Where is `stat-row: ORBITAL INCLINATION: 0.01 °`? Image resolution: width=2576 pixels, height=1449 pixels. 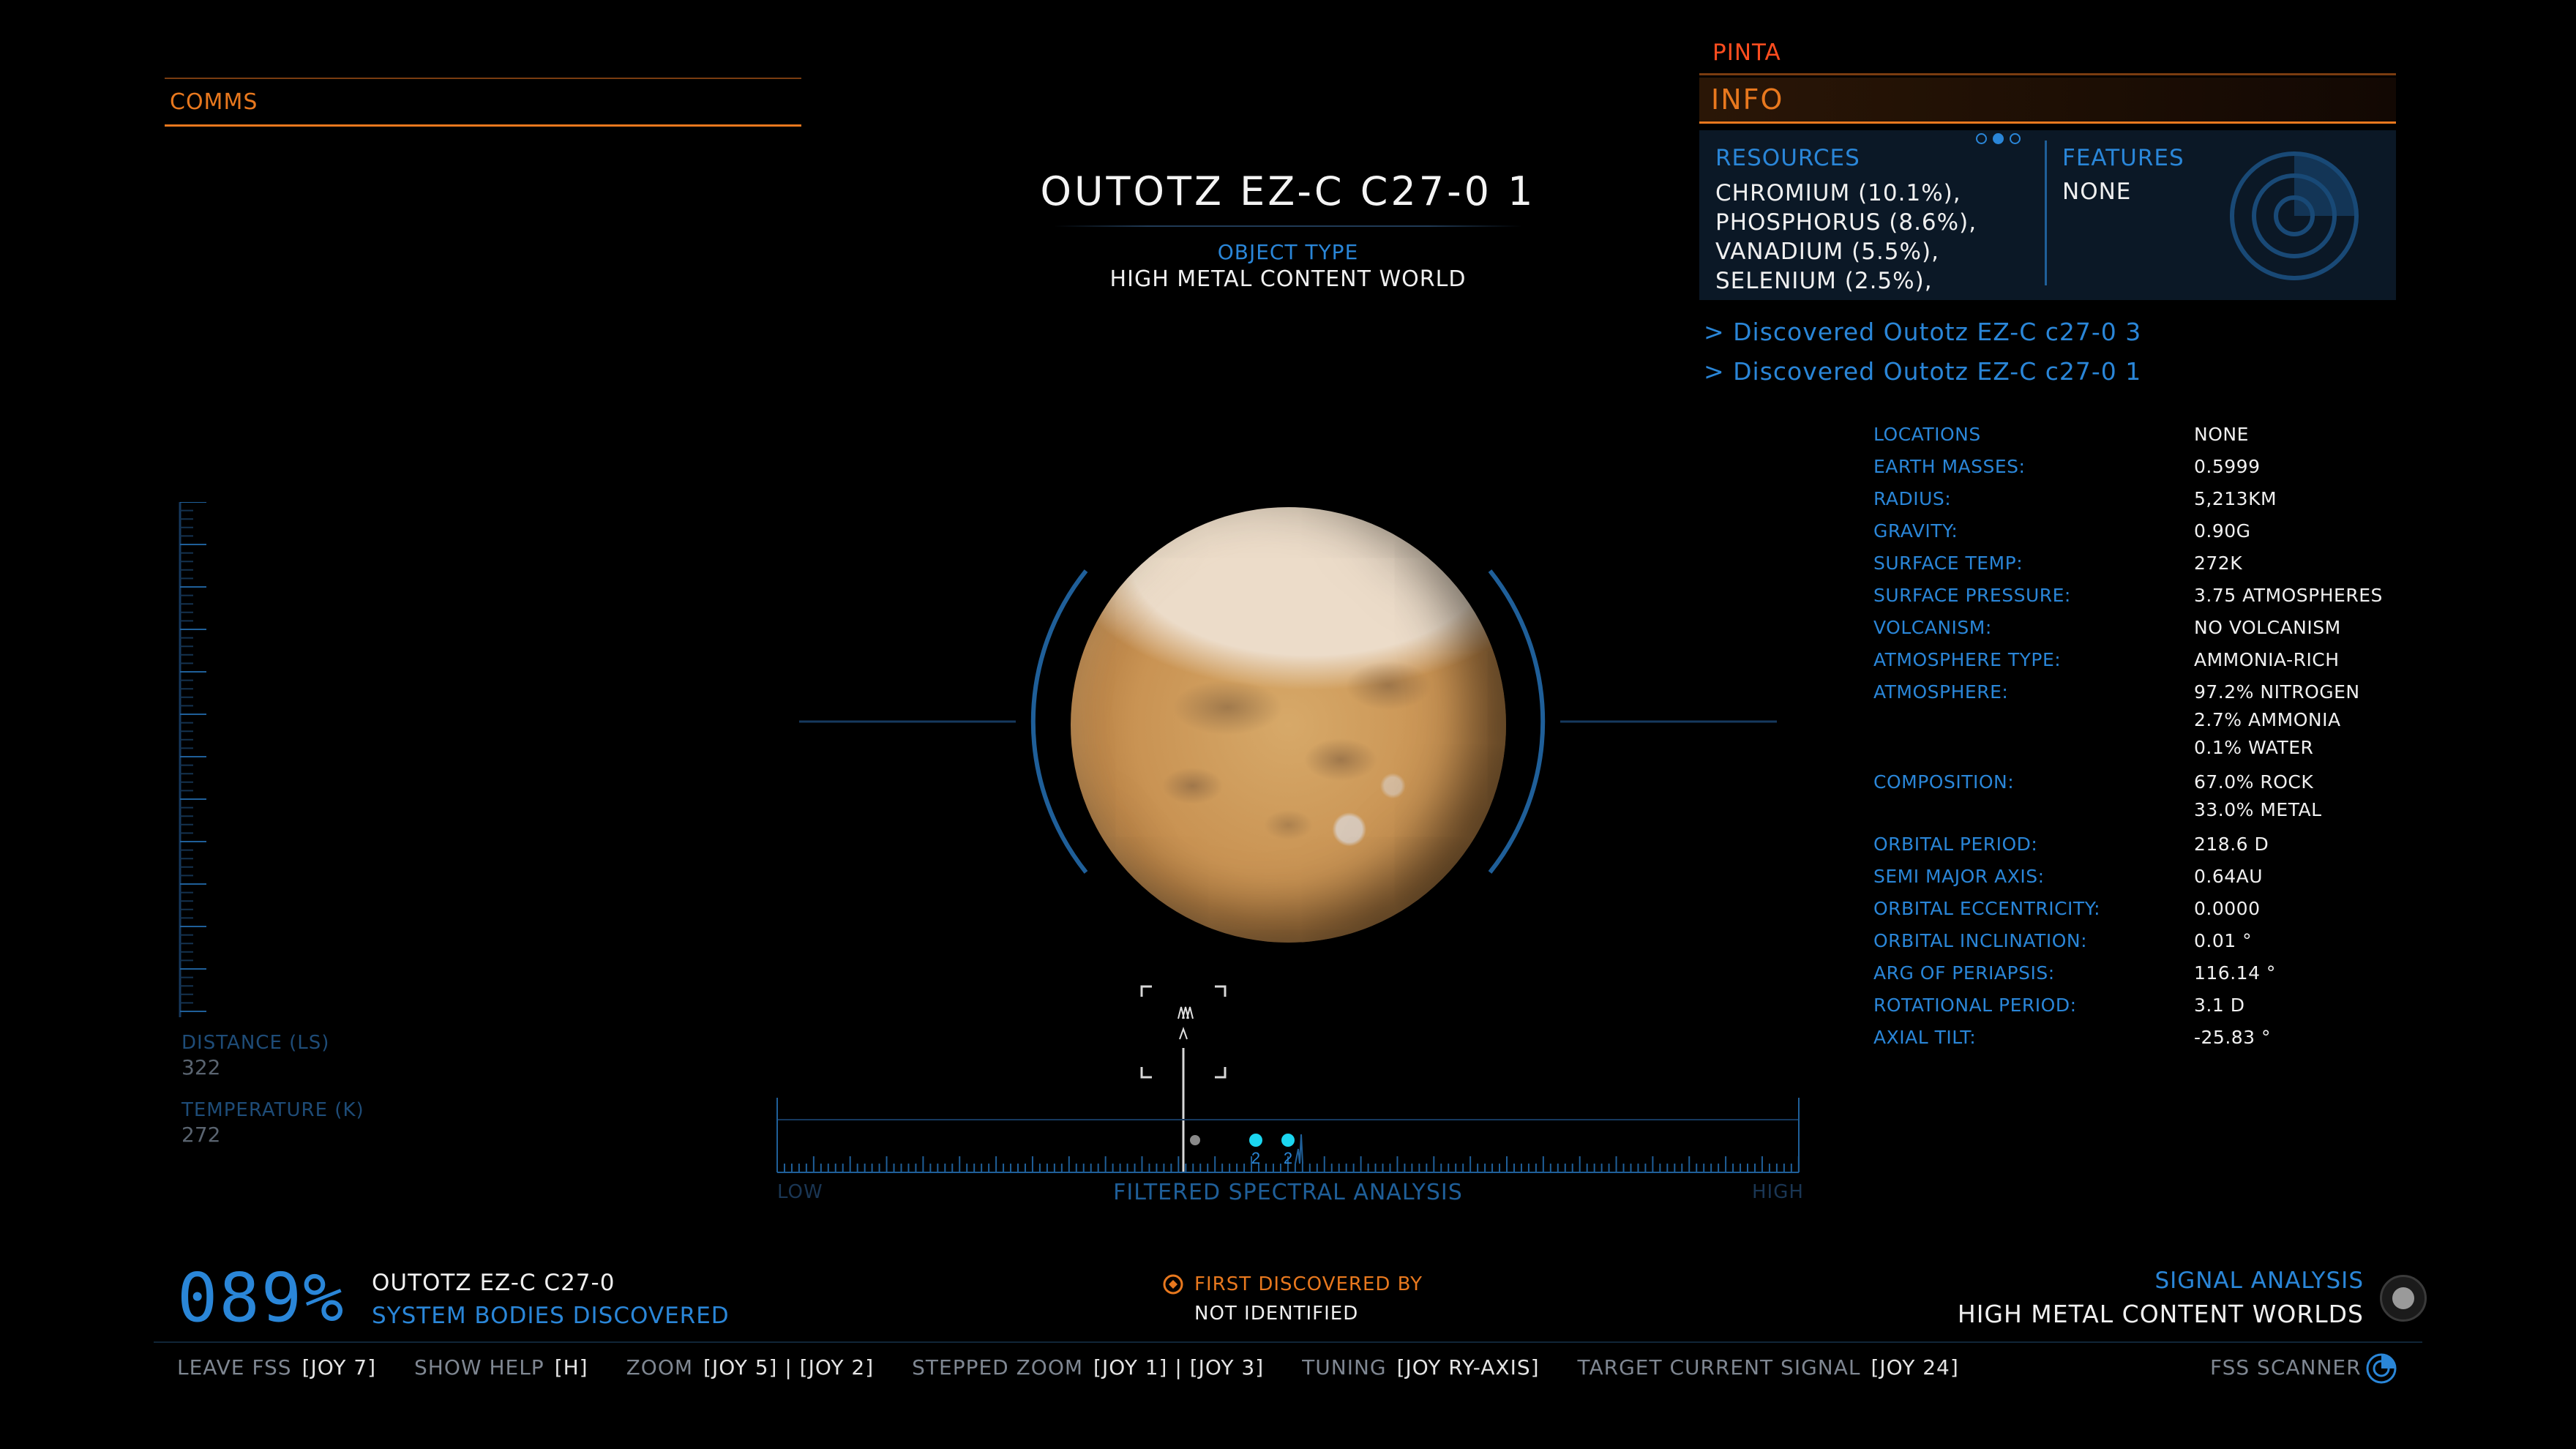
stat-row: ORBITAL INCLINATION: 0.01 ° is located at coordinates (2151, 941).